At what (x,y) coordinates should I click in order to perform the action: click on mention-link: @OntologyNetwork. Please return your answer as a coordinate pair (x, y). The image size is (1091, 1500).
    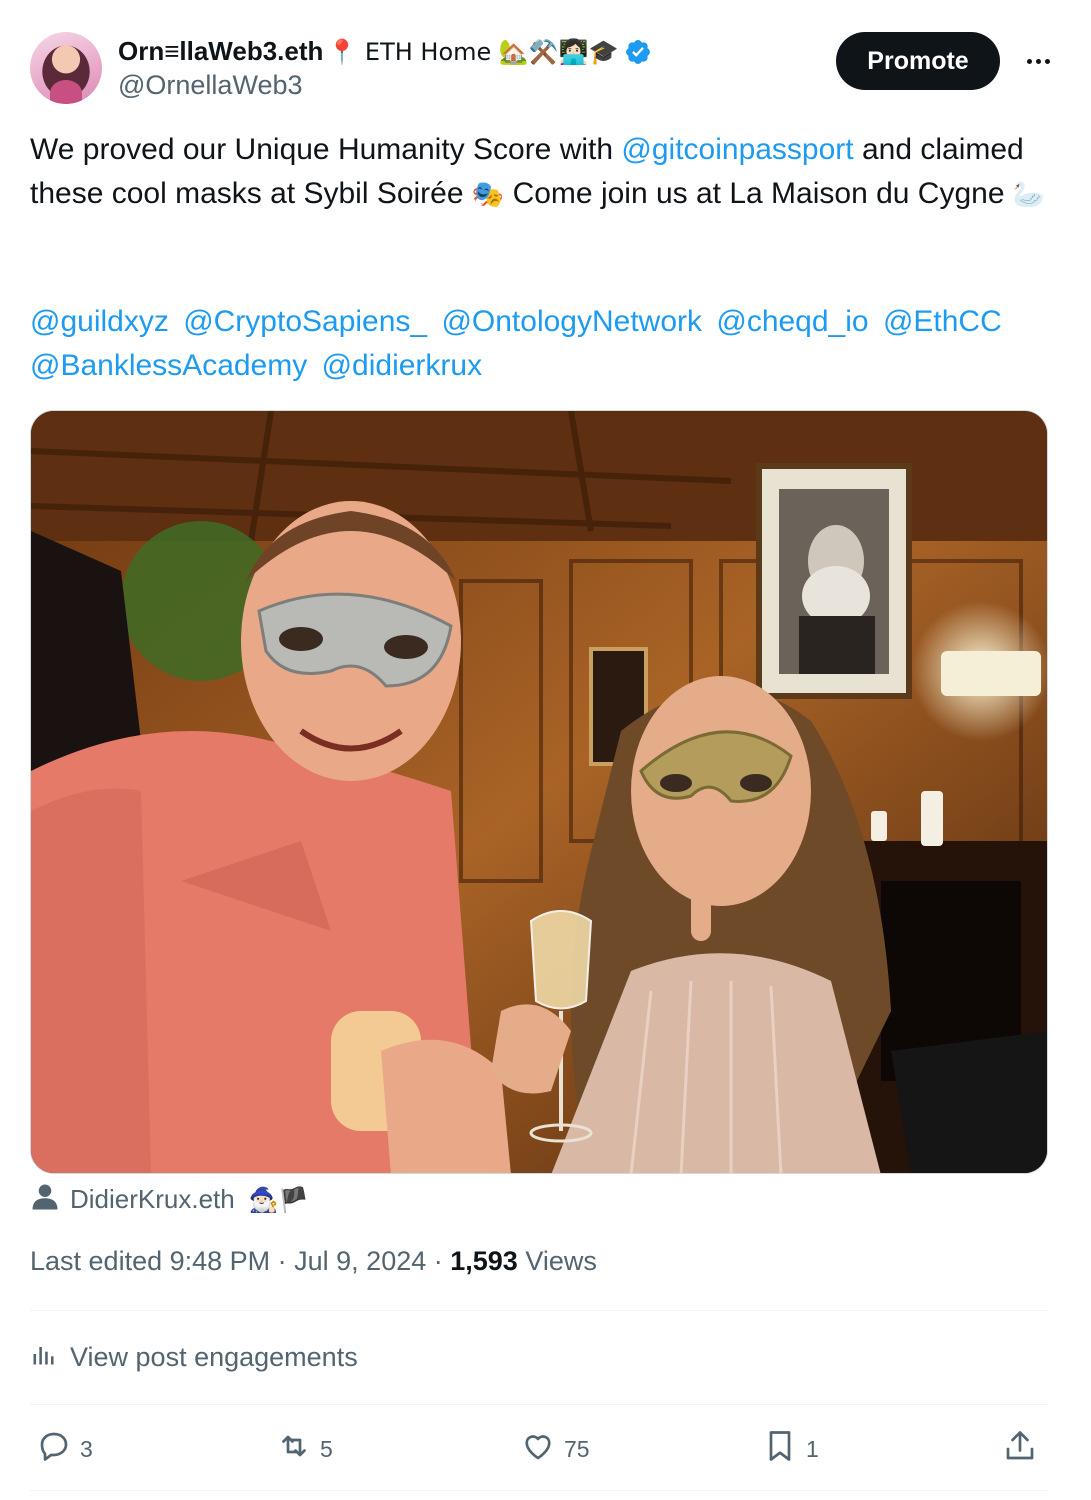
    Looking at the image, I should click on (571, 321).